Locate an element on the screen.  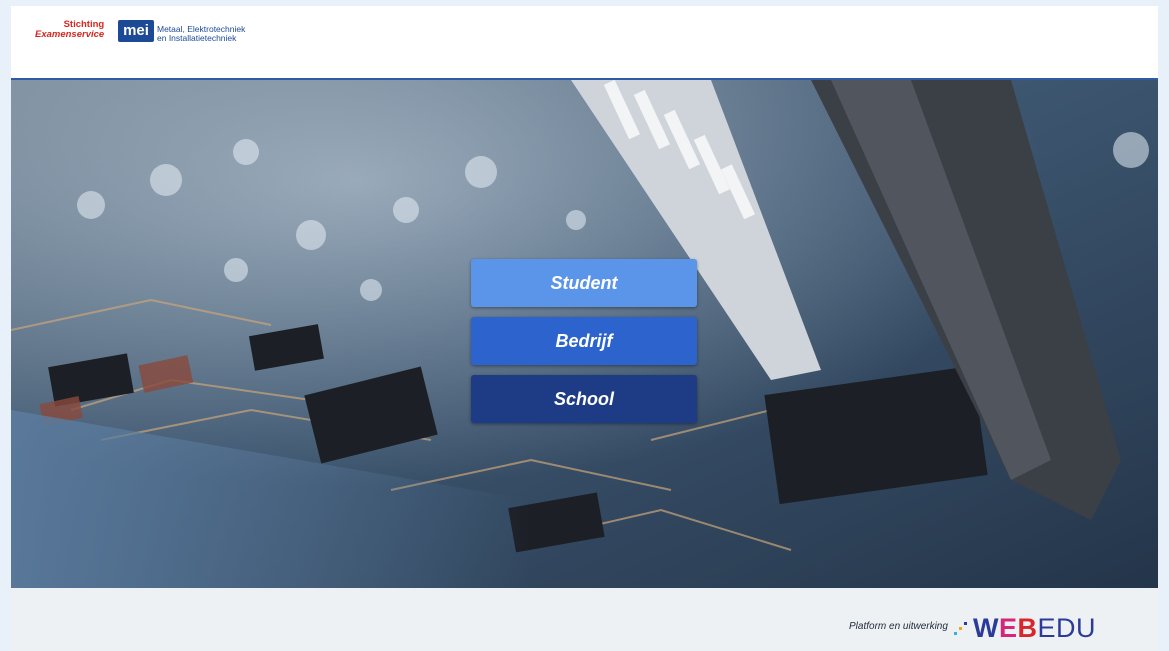
school-button: School is located at coordinates (584, 399).